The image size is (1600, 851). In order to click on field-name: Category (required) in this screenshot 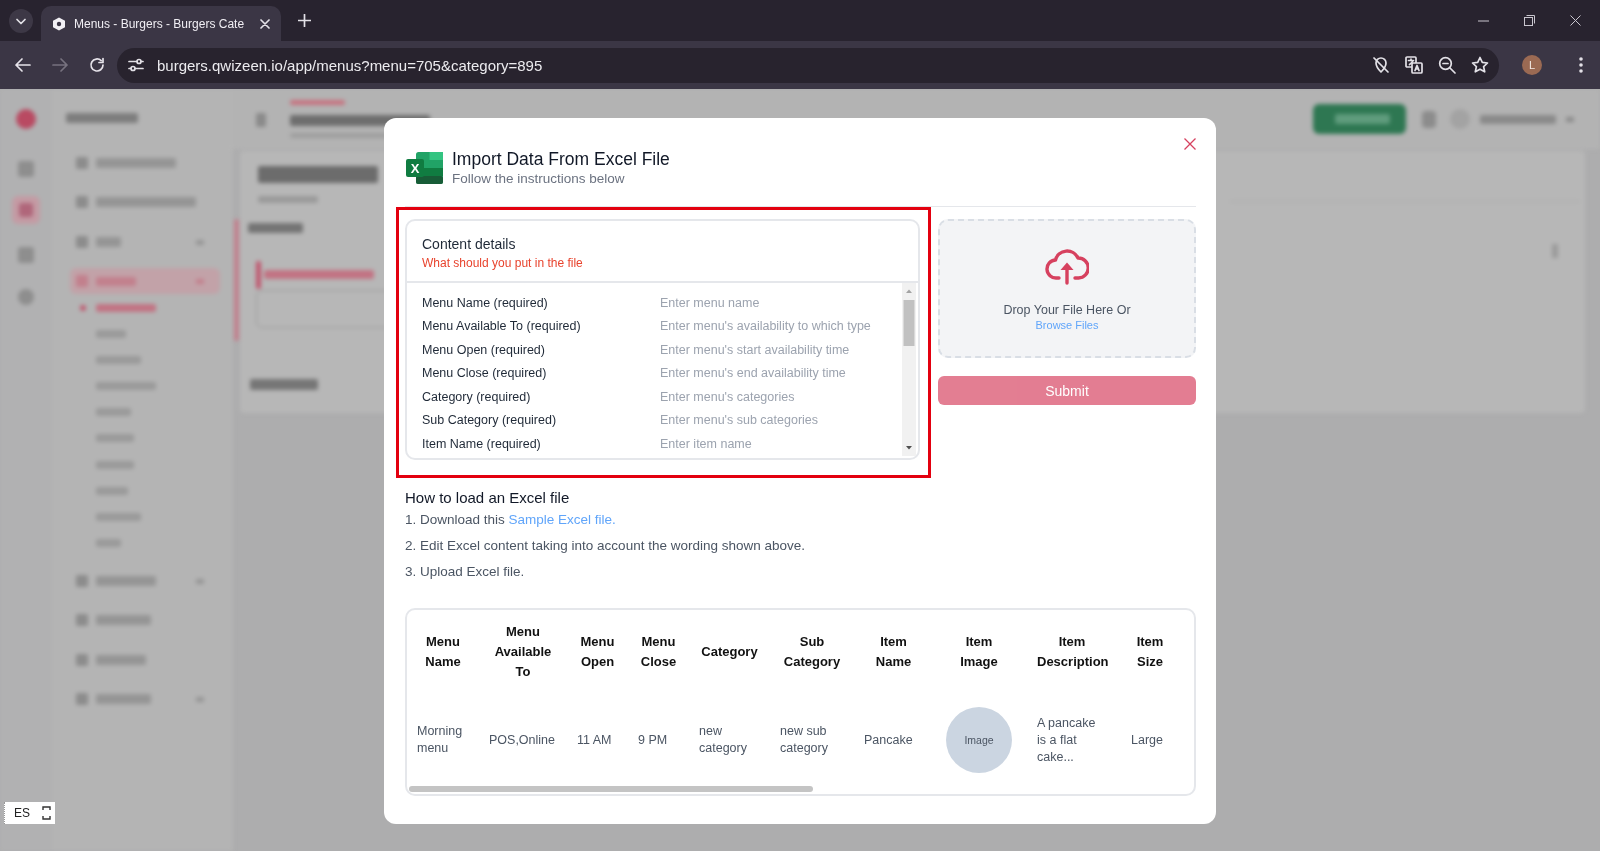, I will do `click(477, 396)`.